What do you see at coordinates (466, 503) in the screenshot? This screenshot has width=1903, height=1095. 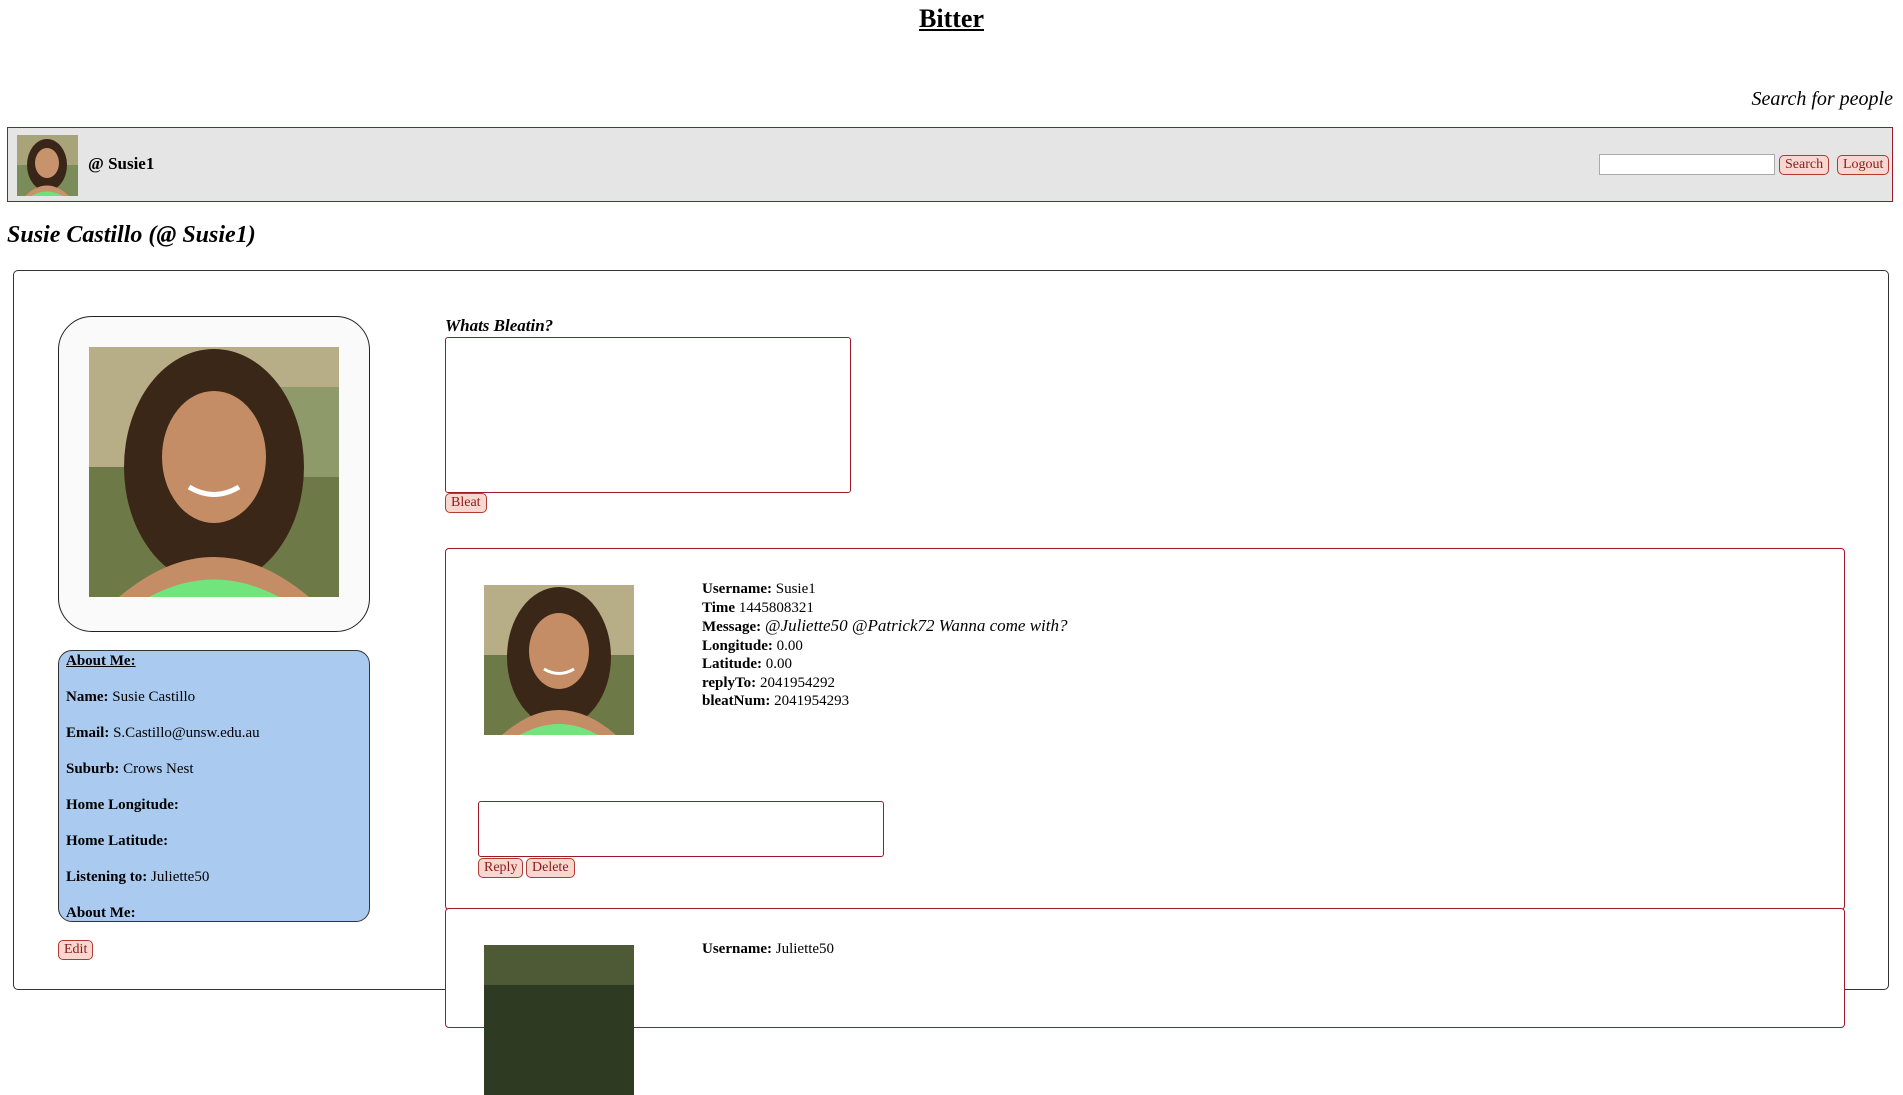 I see `bleat-button: Bleat` at bounding box center [466, 503].